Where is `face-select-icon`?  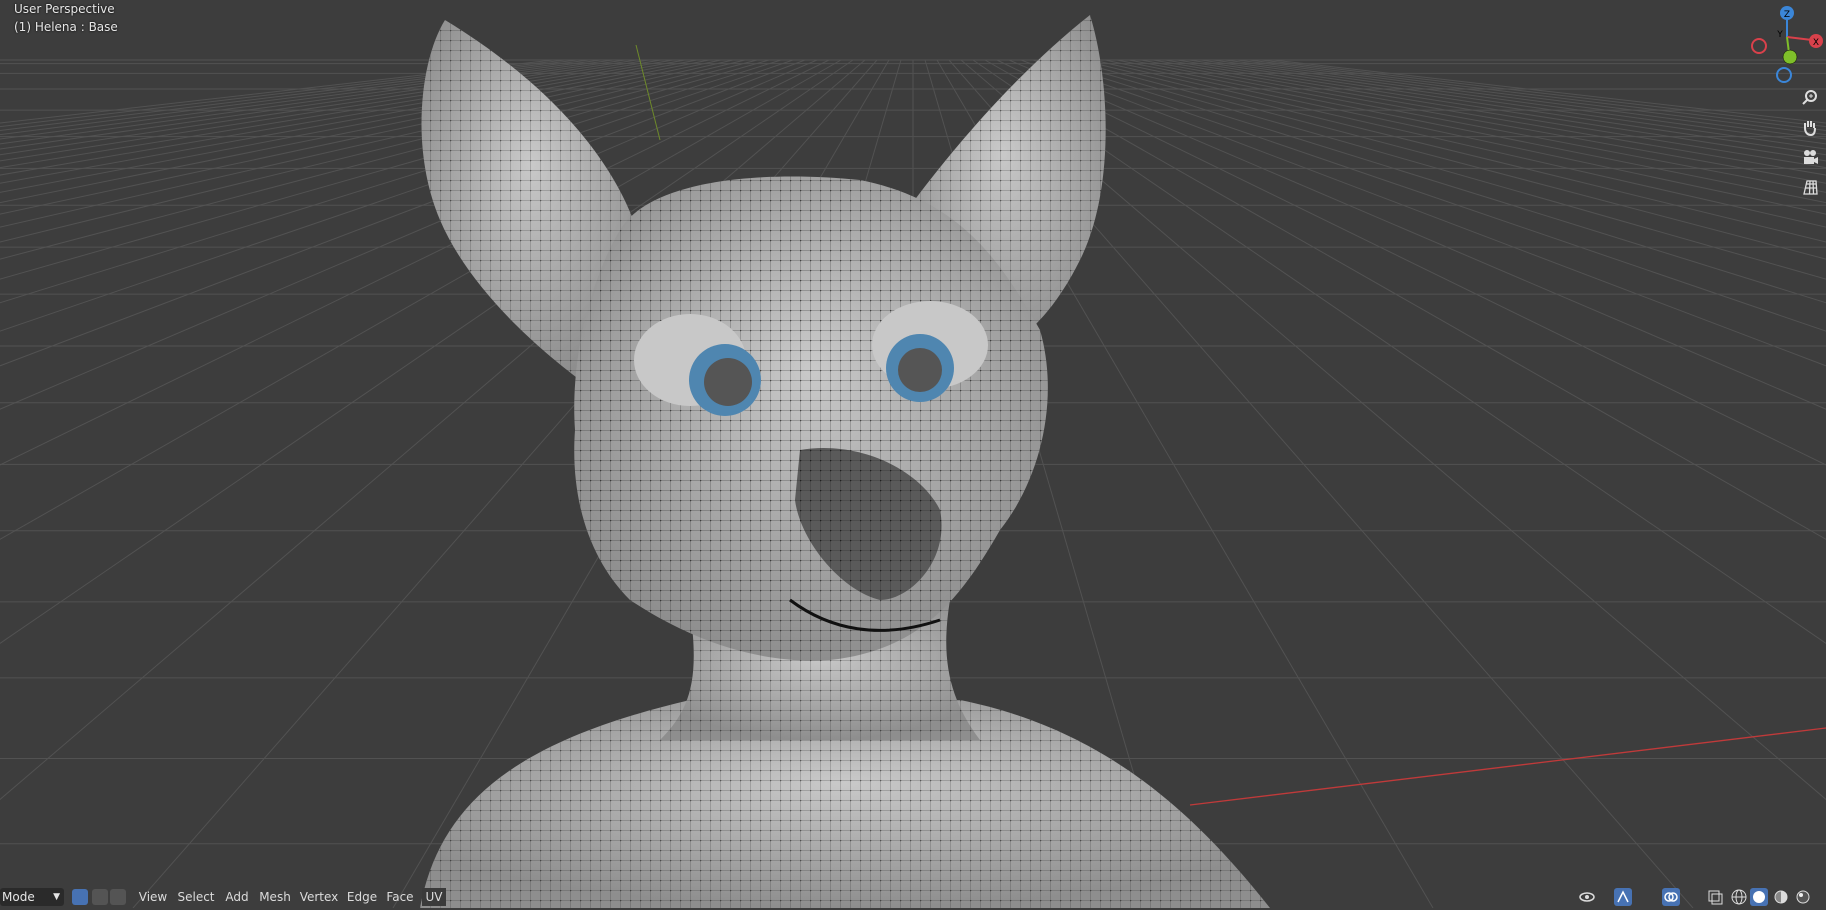
face-select-icon is located at coordinates (118, 897).